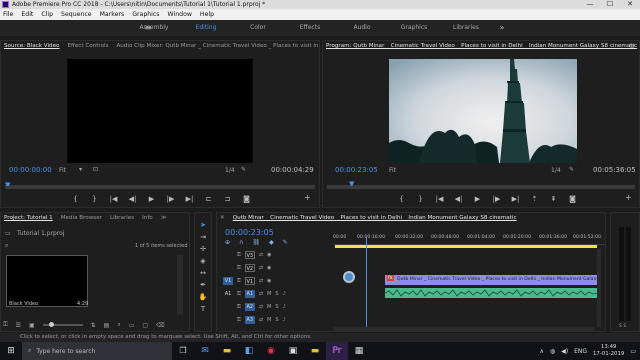  I want to click on zoom-slider-handle, so click(51, 324).